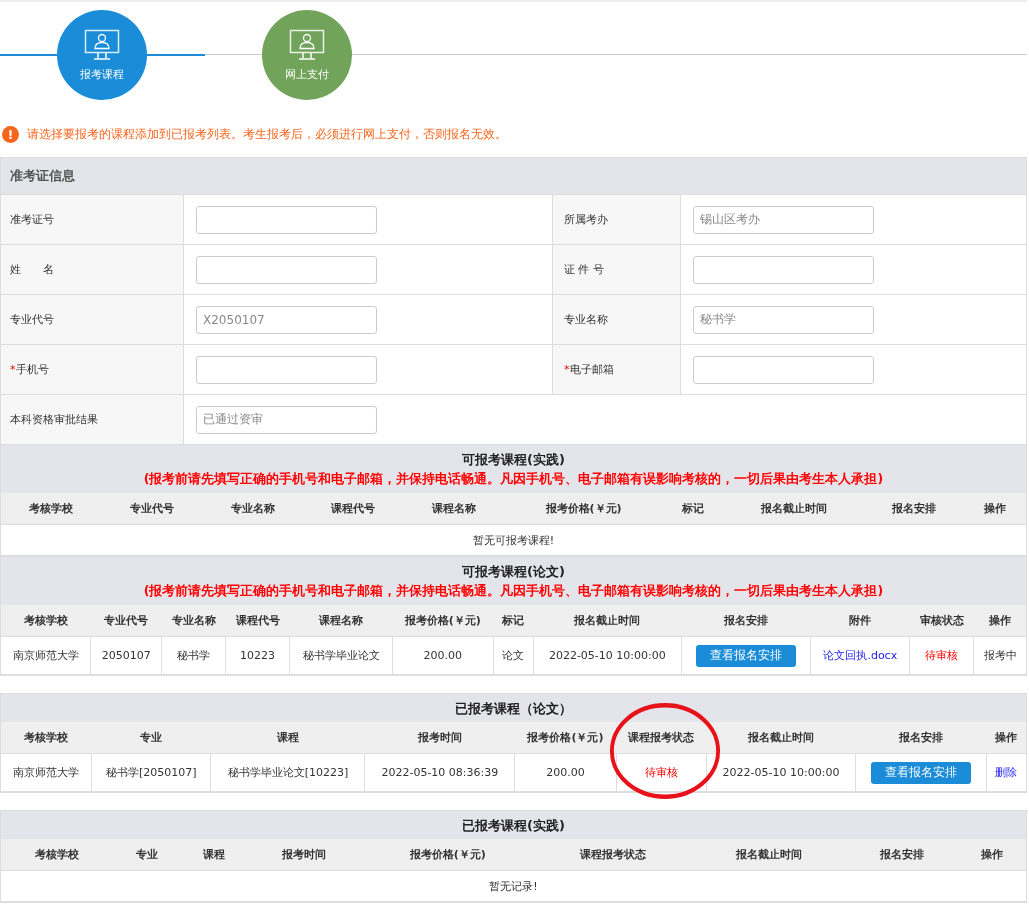  Describe the element at coordinates (616, 369) in the screenshot. I see `field-label: *电子邮箱` at that location.